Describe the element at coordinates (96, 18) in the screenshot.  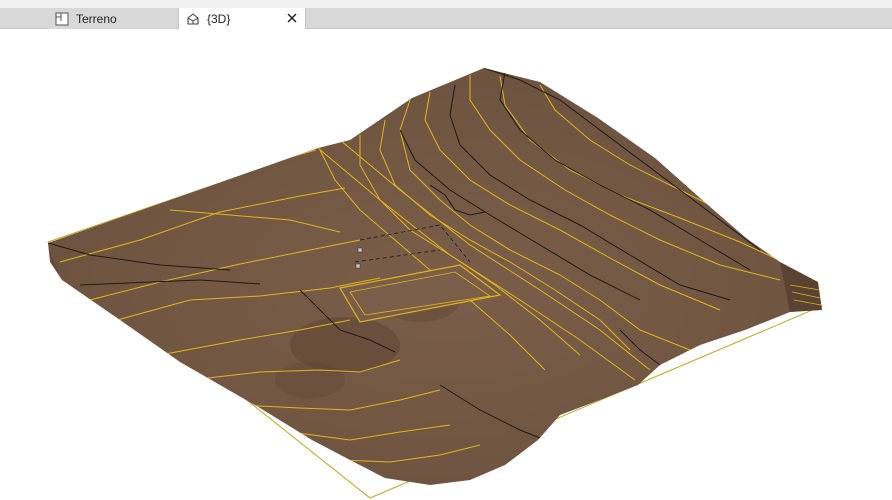
I see `tab-terreno-label: Terreno` at that location.